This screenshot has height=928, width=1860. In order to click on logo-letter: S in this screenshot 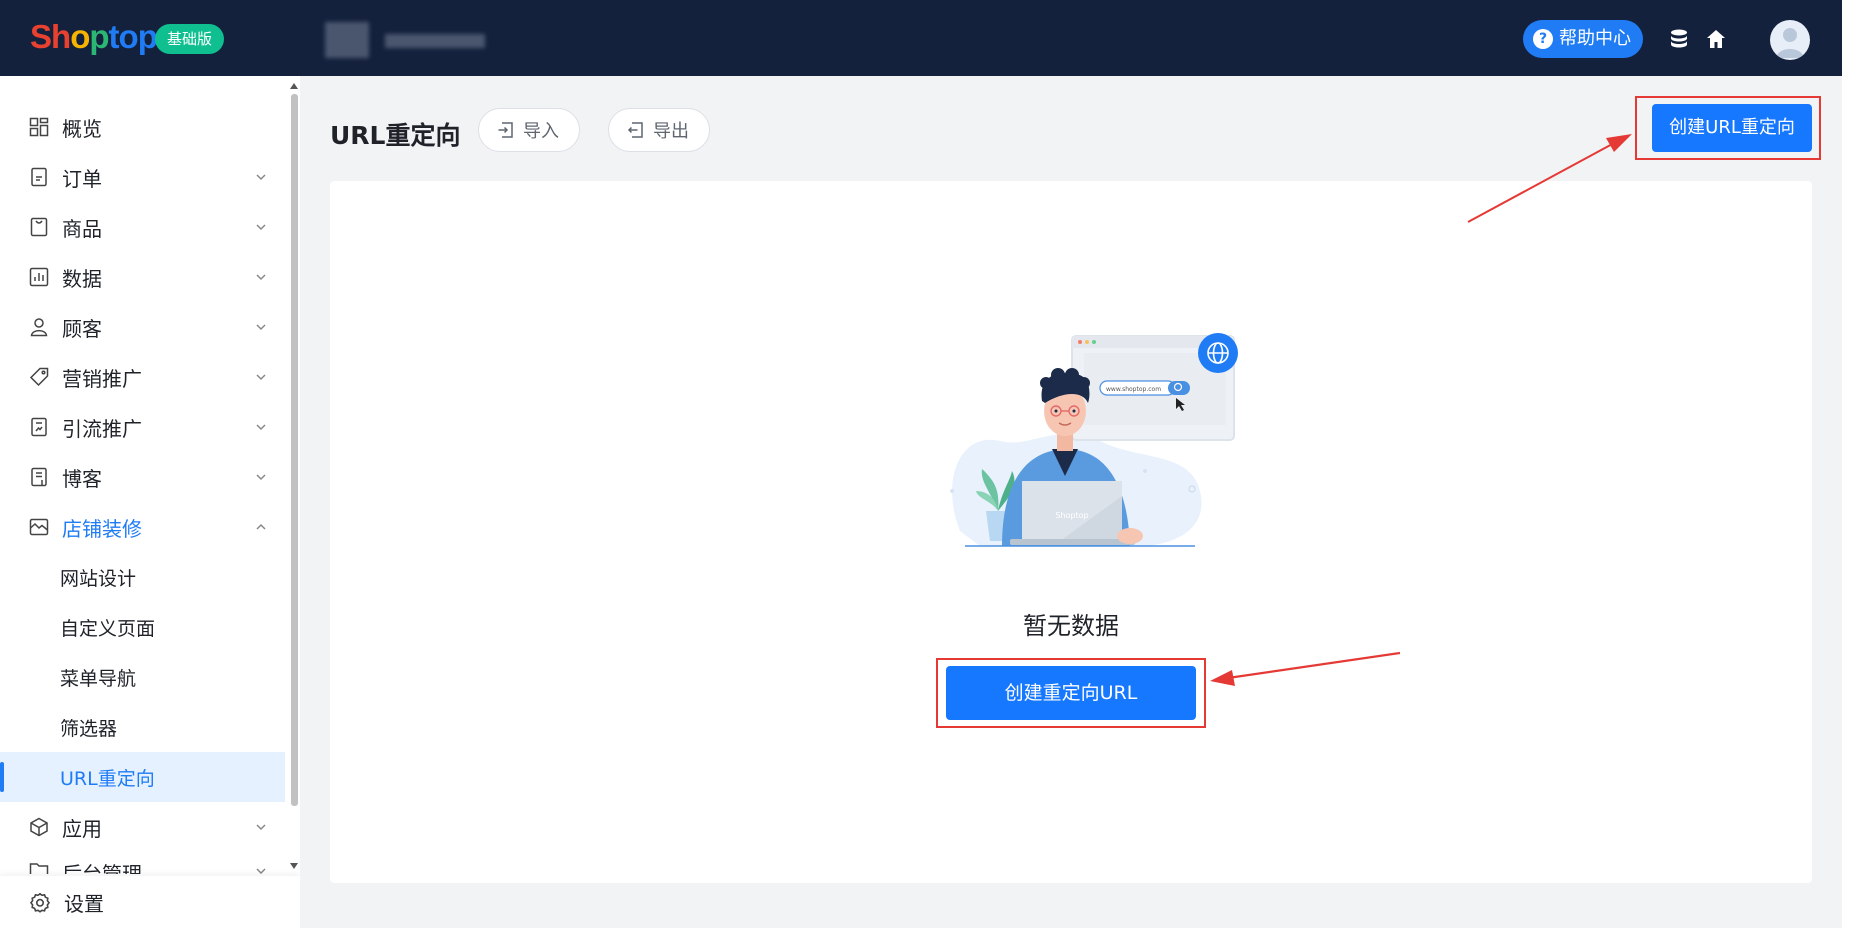, I will do `click(41, 36)`.